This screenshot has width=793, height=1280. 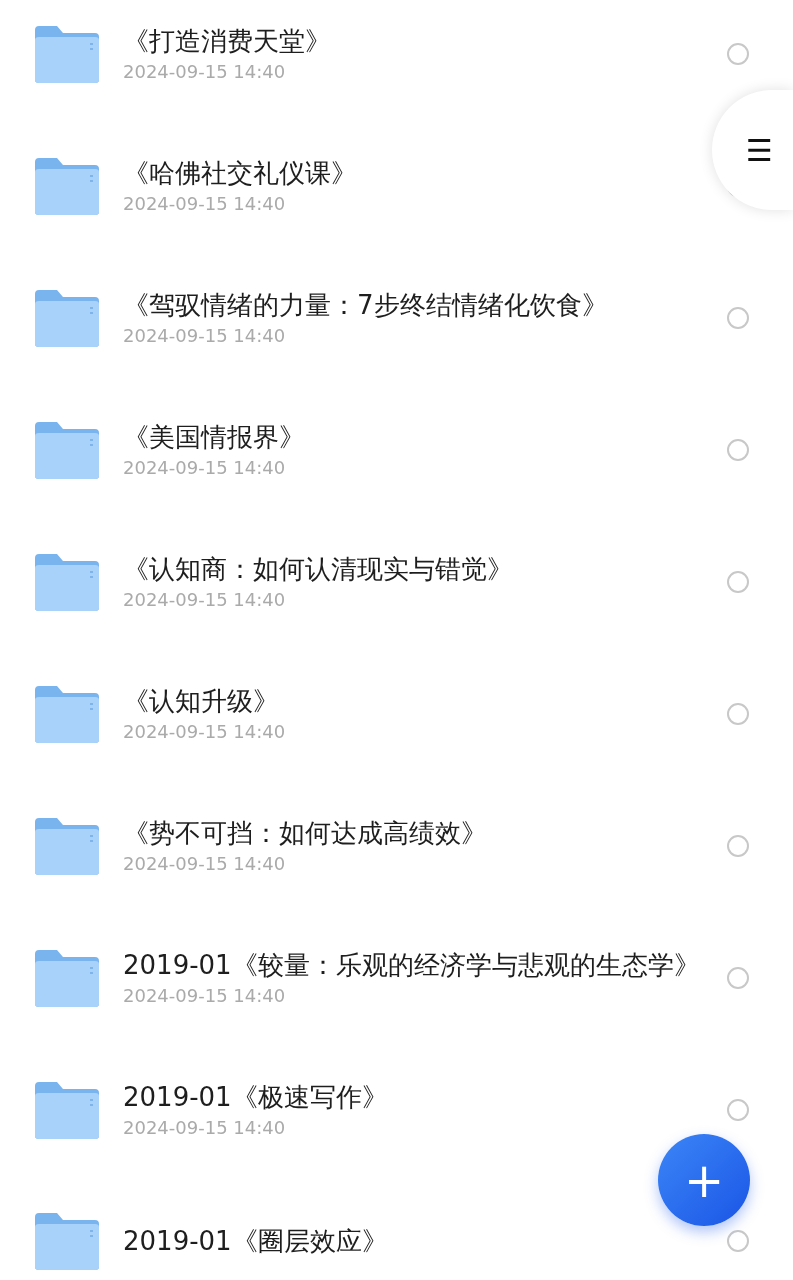 I want to click on folder-name: 2019-01《较量：乐观的经济学与悲观的生态学》, so click(x=412, y=965).